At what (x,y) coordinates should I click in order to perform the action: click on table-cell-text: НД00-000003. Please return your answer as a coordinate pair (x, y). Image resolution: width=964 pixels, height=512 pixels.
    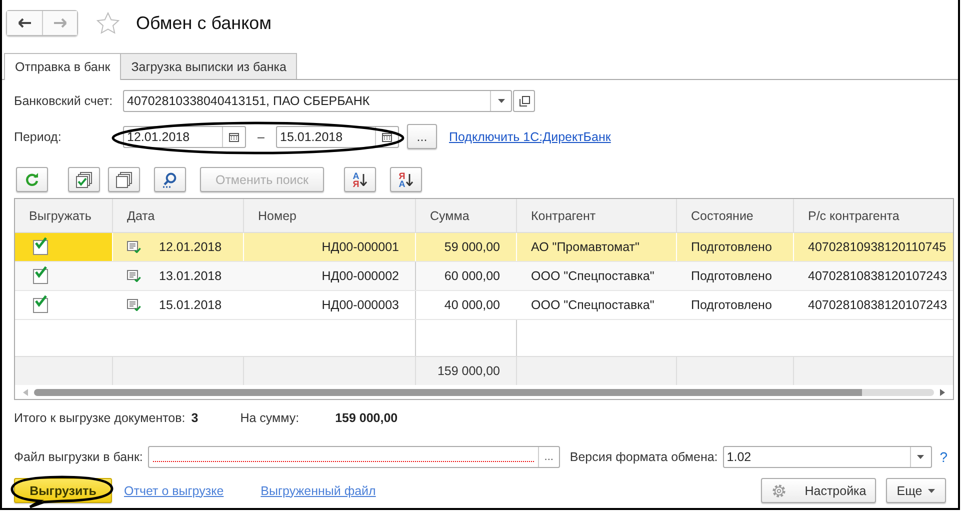
    Looking at the image, I should click on (360, 305).